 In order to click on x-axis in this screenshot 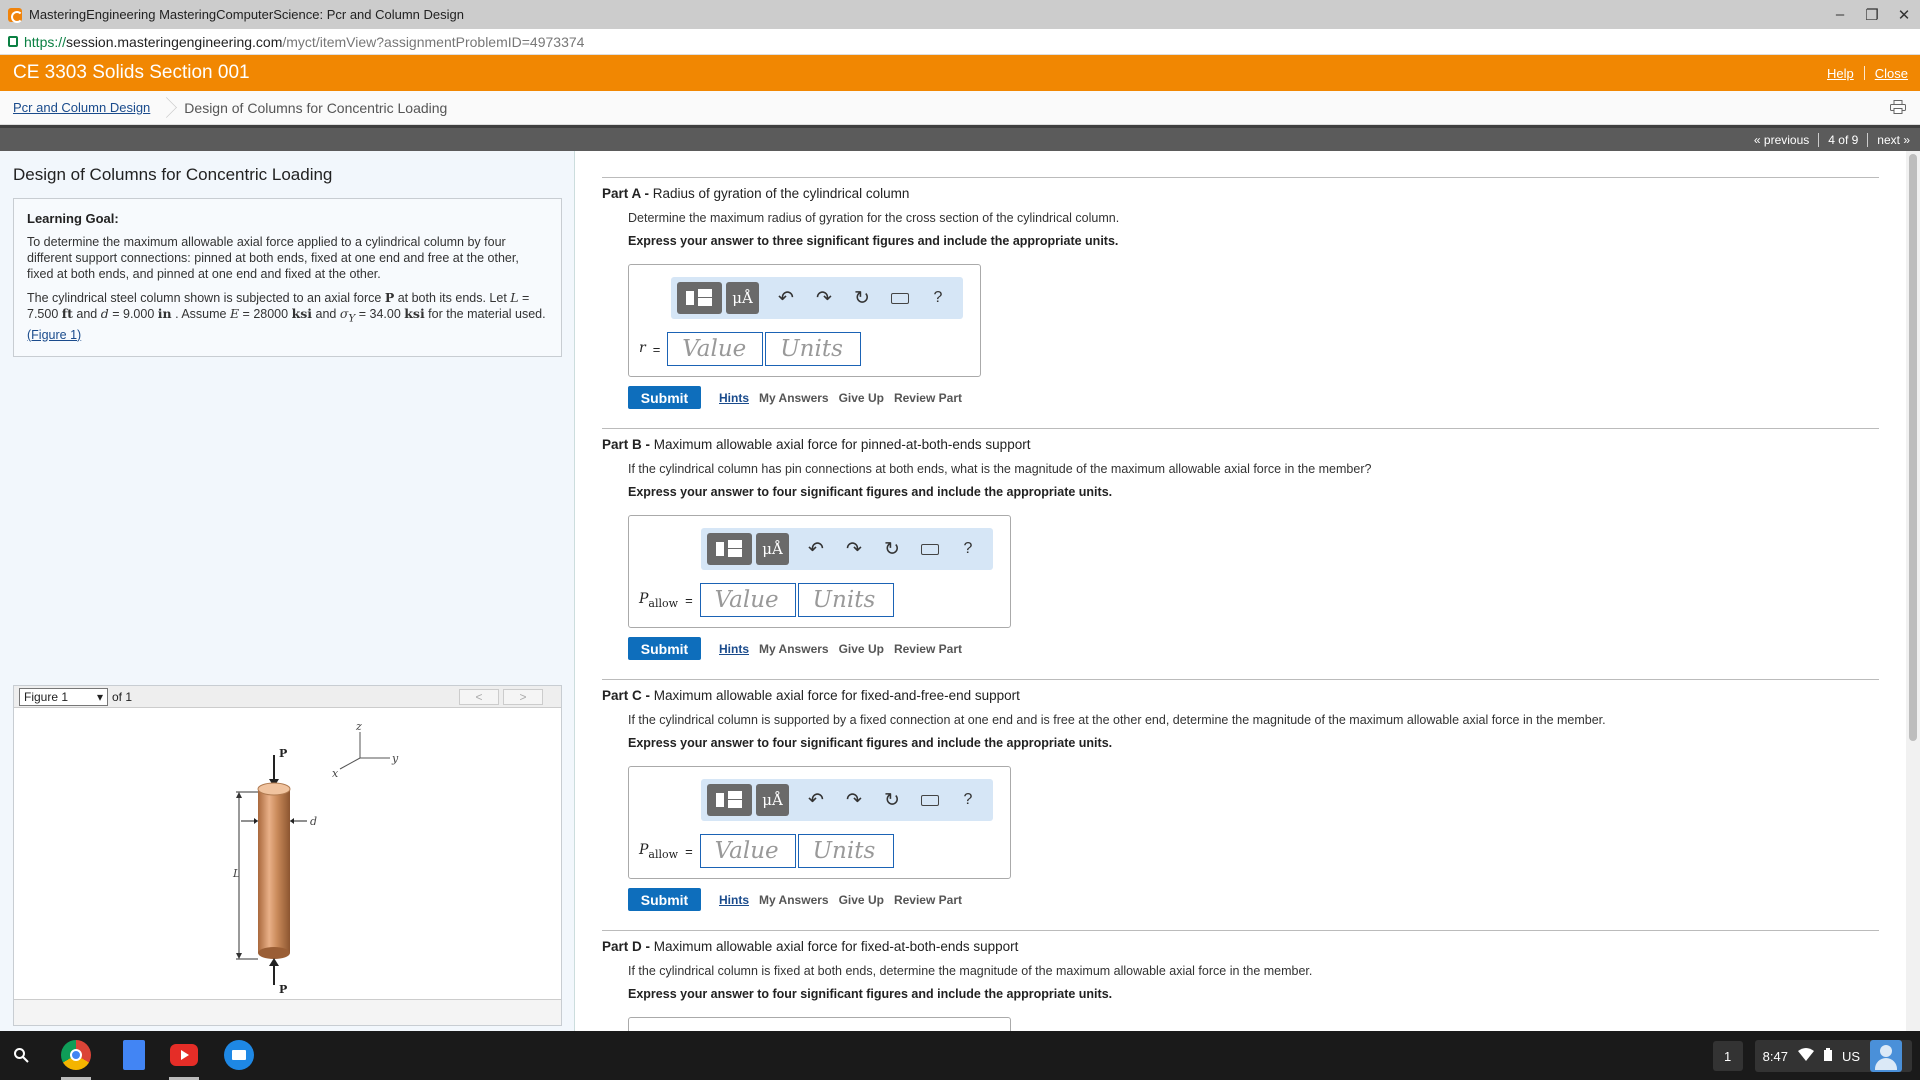, I will do `click(350, 763)`.